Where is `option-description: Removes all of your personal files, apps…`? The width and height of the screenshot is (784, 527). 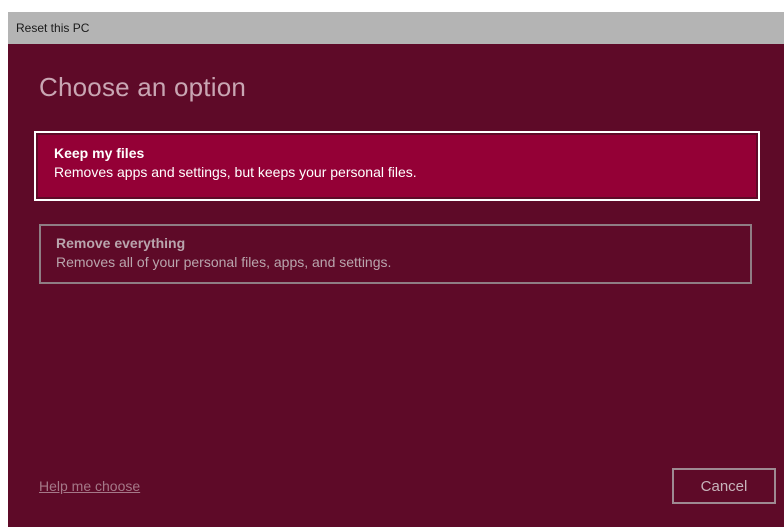 option-description: Removes all of your personal files, apps… is located at coordinates (224, 262).